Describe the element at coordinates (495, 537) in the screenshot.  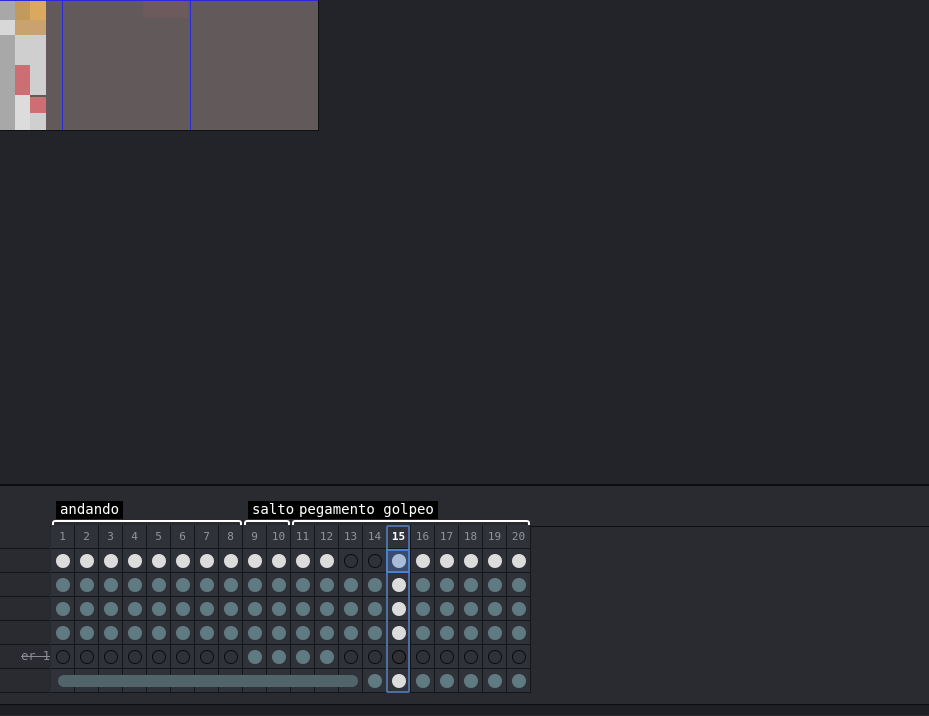
I see `frame-number: 19` at that location.